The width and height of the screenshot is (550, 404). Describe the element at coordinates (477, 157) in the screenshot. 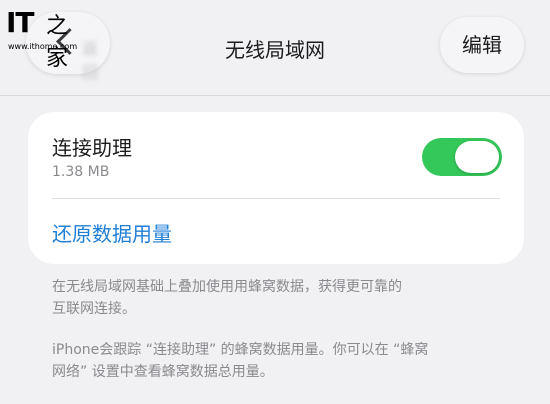

I see `toggle-knob` at that location.